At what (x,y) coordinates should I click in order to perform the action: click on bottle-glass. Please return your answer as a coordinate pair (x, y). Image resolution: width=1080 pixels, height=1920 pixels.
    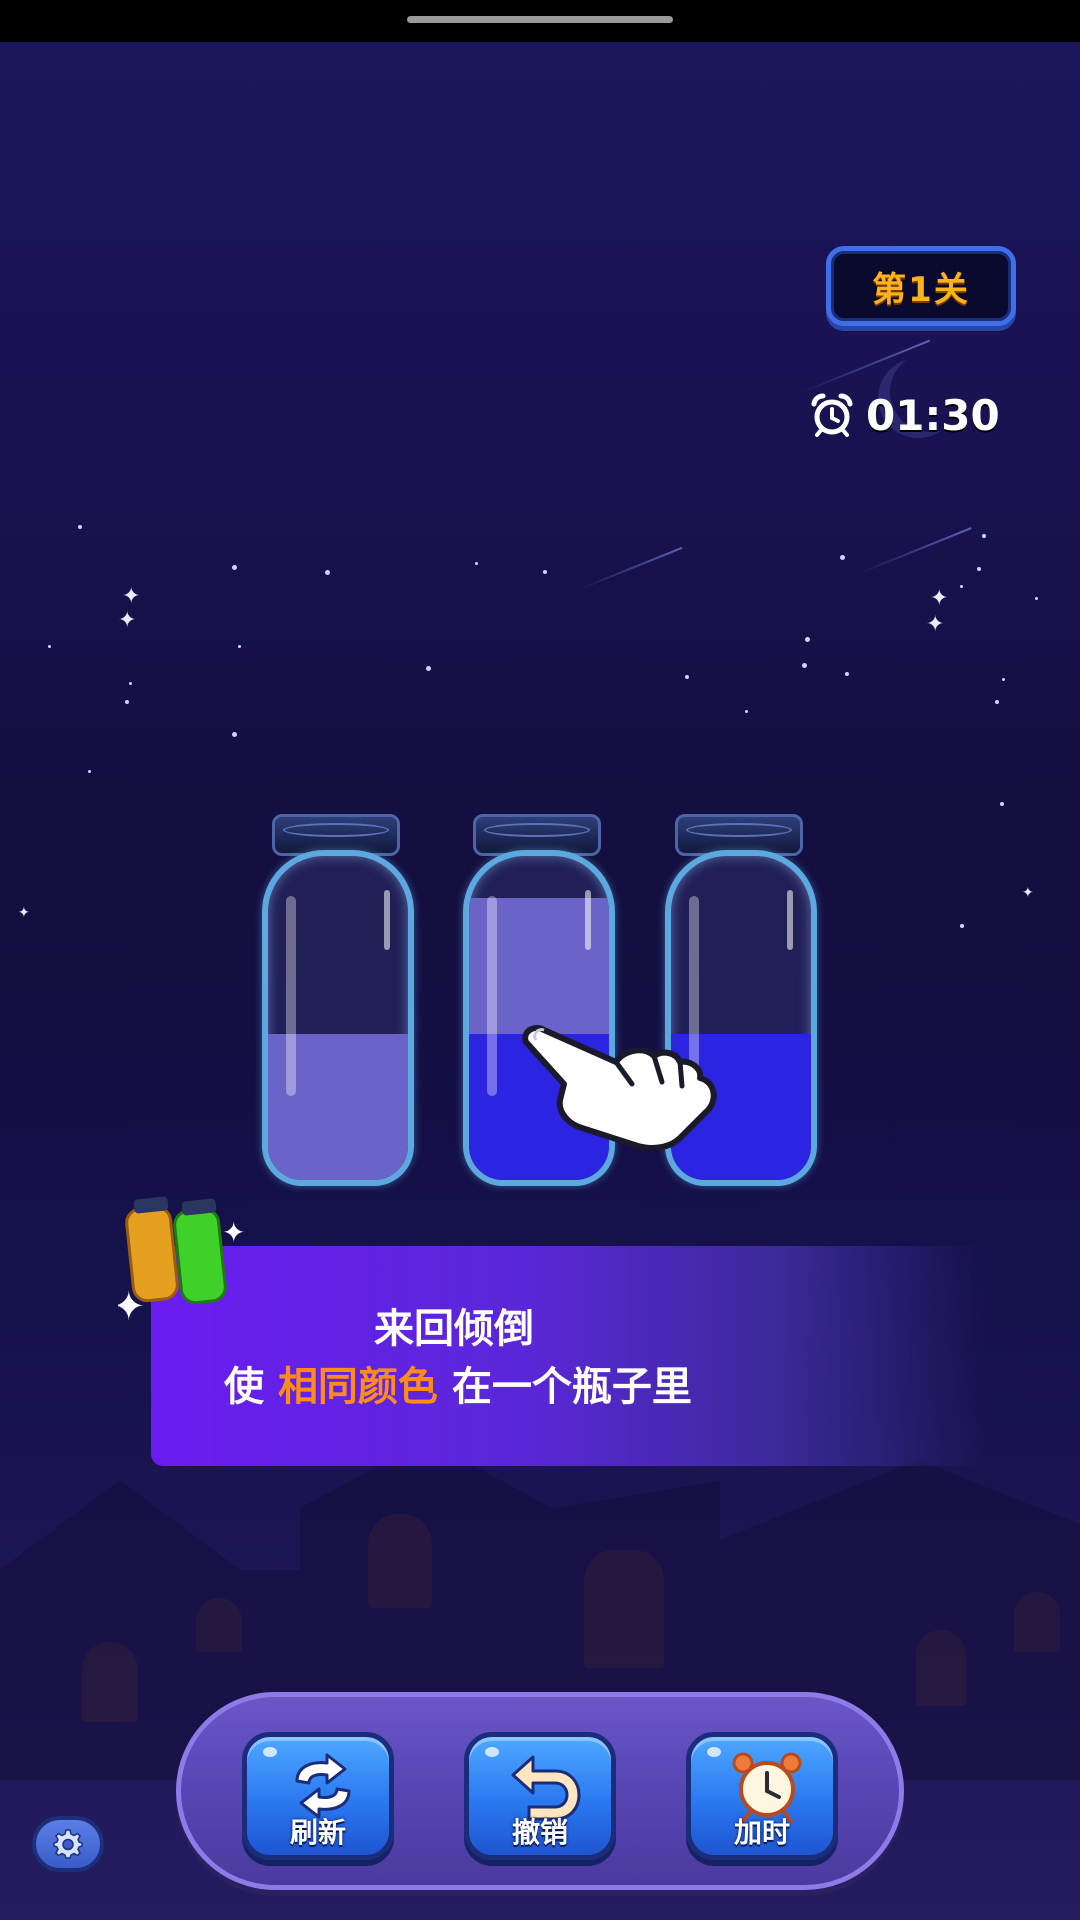
    Looking at the image, I should click on (338, 1018).